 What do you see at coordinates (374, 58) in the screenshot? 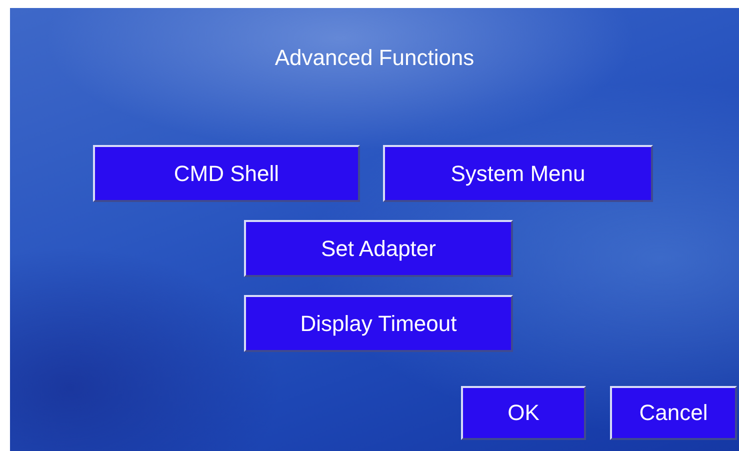
I see `screen-title: Advanced Functions` at bounding box center [374, 58].